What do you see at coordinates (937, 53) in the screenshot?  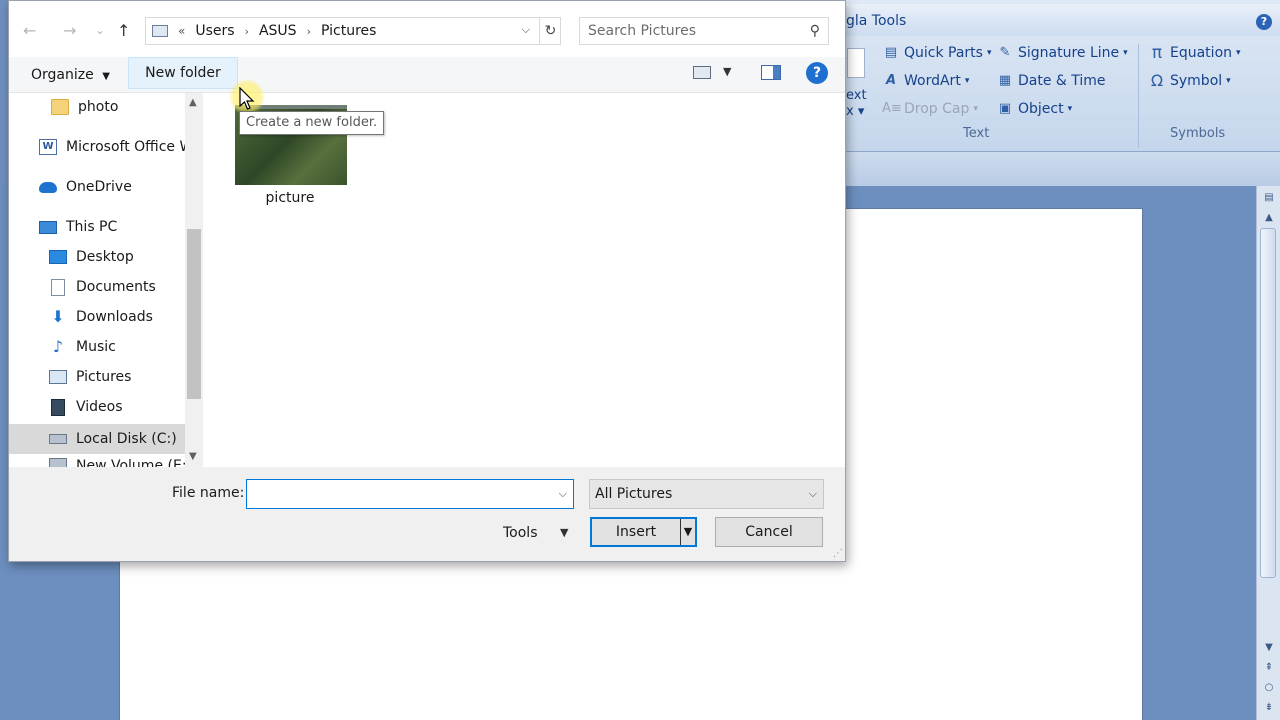 I see `quick-parts-button: ▤ Quick Parts ▾` at bounding box center [937, 53].